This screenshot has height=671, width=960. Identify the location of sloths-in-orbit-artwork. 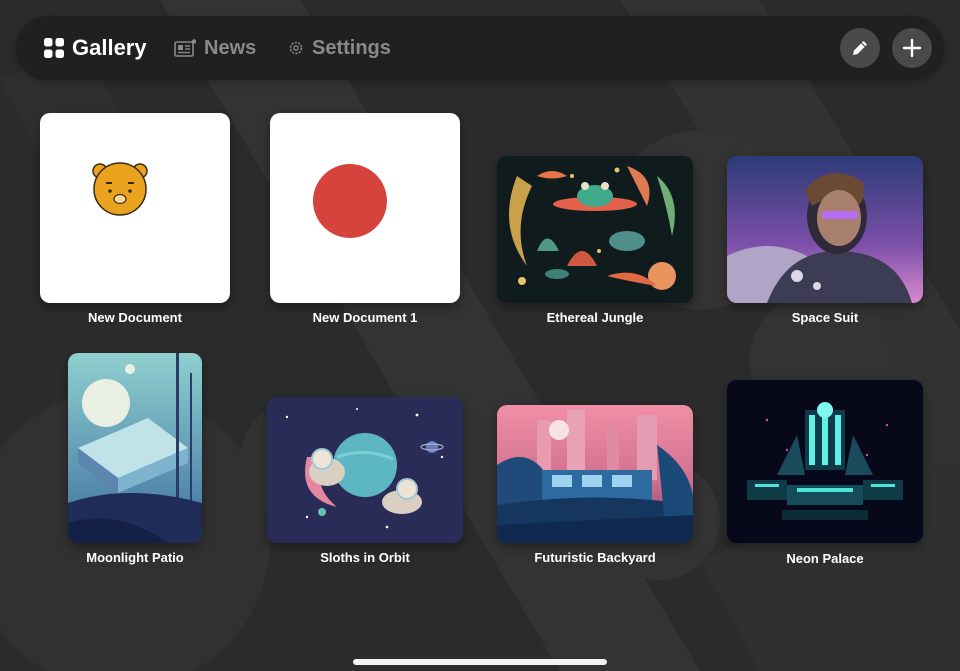
(365, 470).